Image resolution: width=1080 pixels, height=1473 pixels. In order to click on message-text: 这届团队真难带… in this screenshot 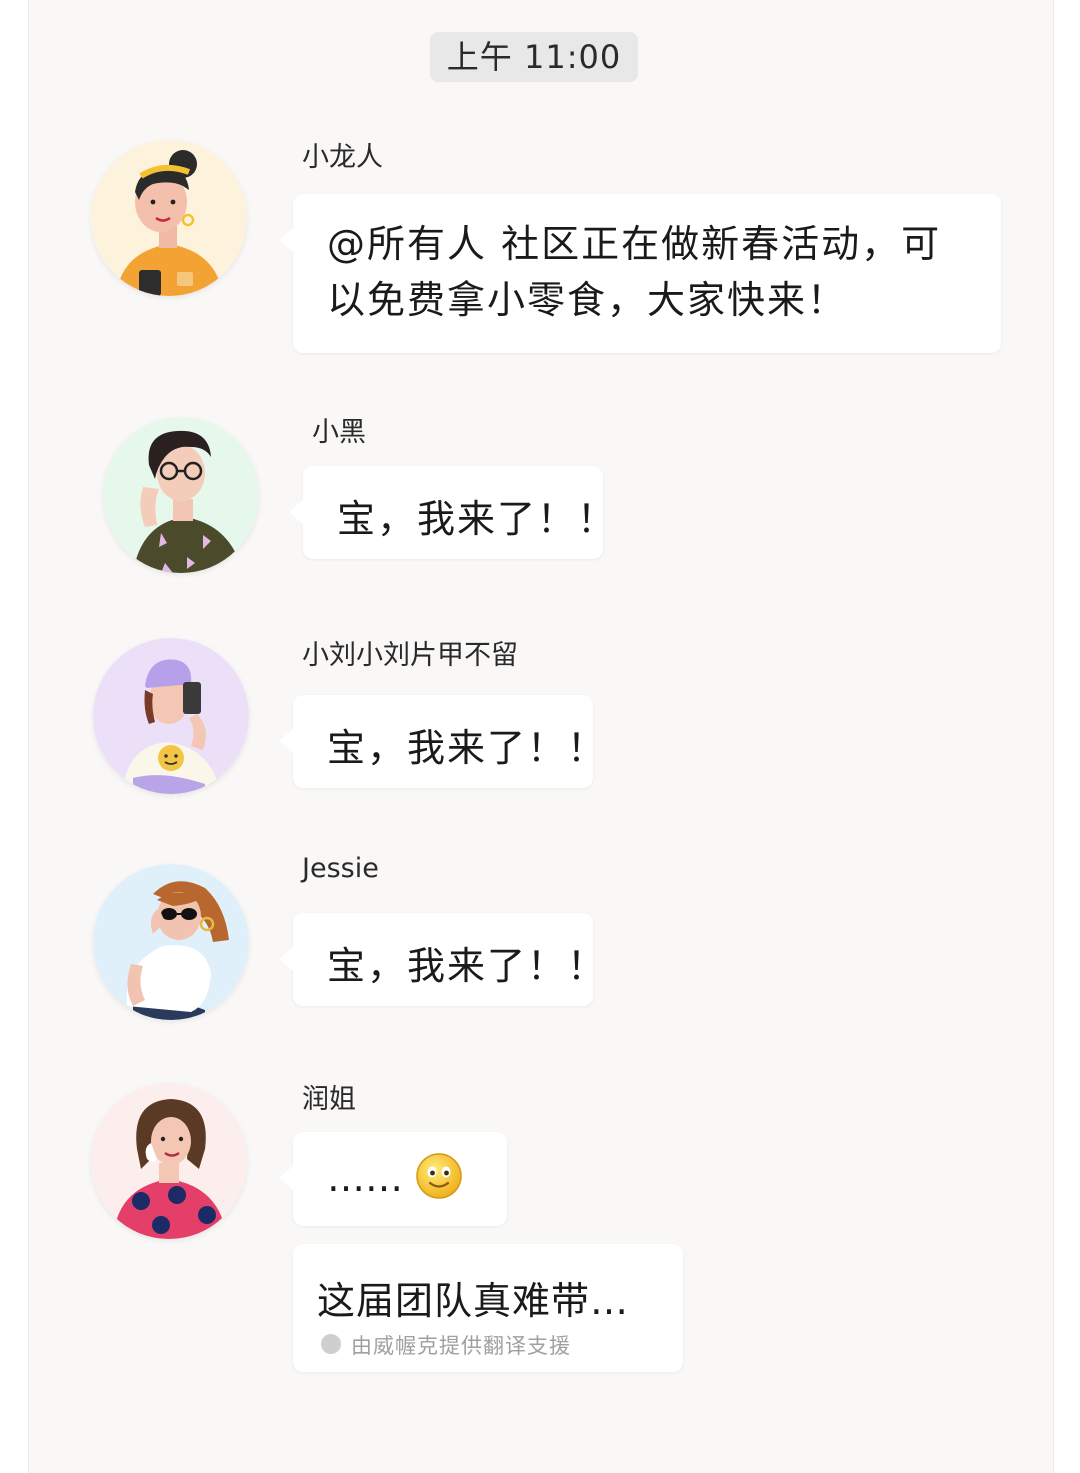, I will do `click(473, 1301)`.